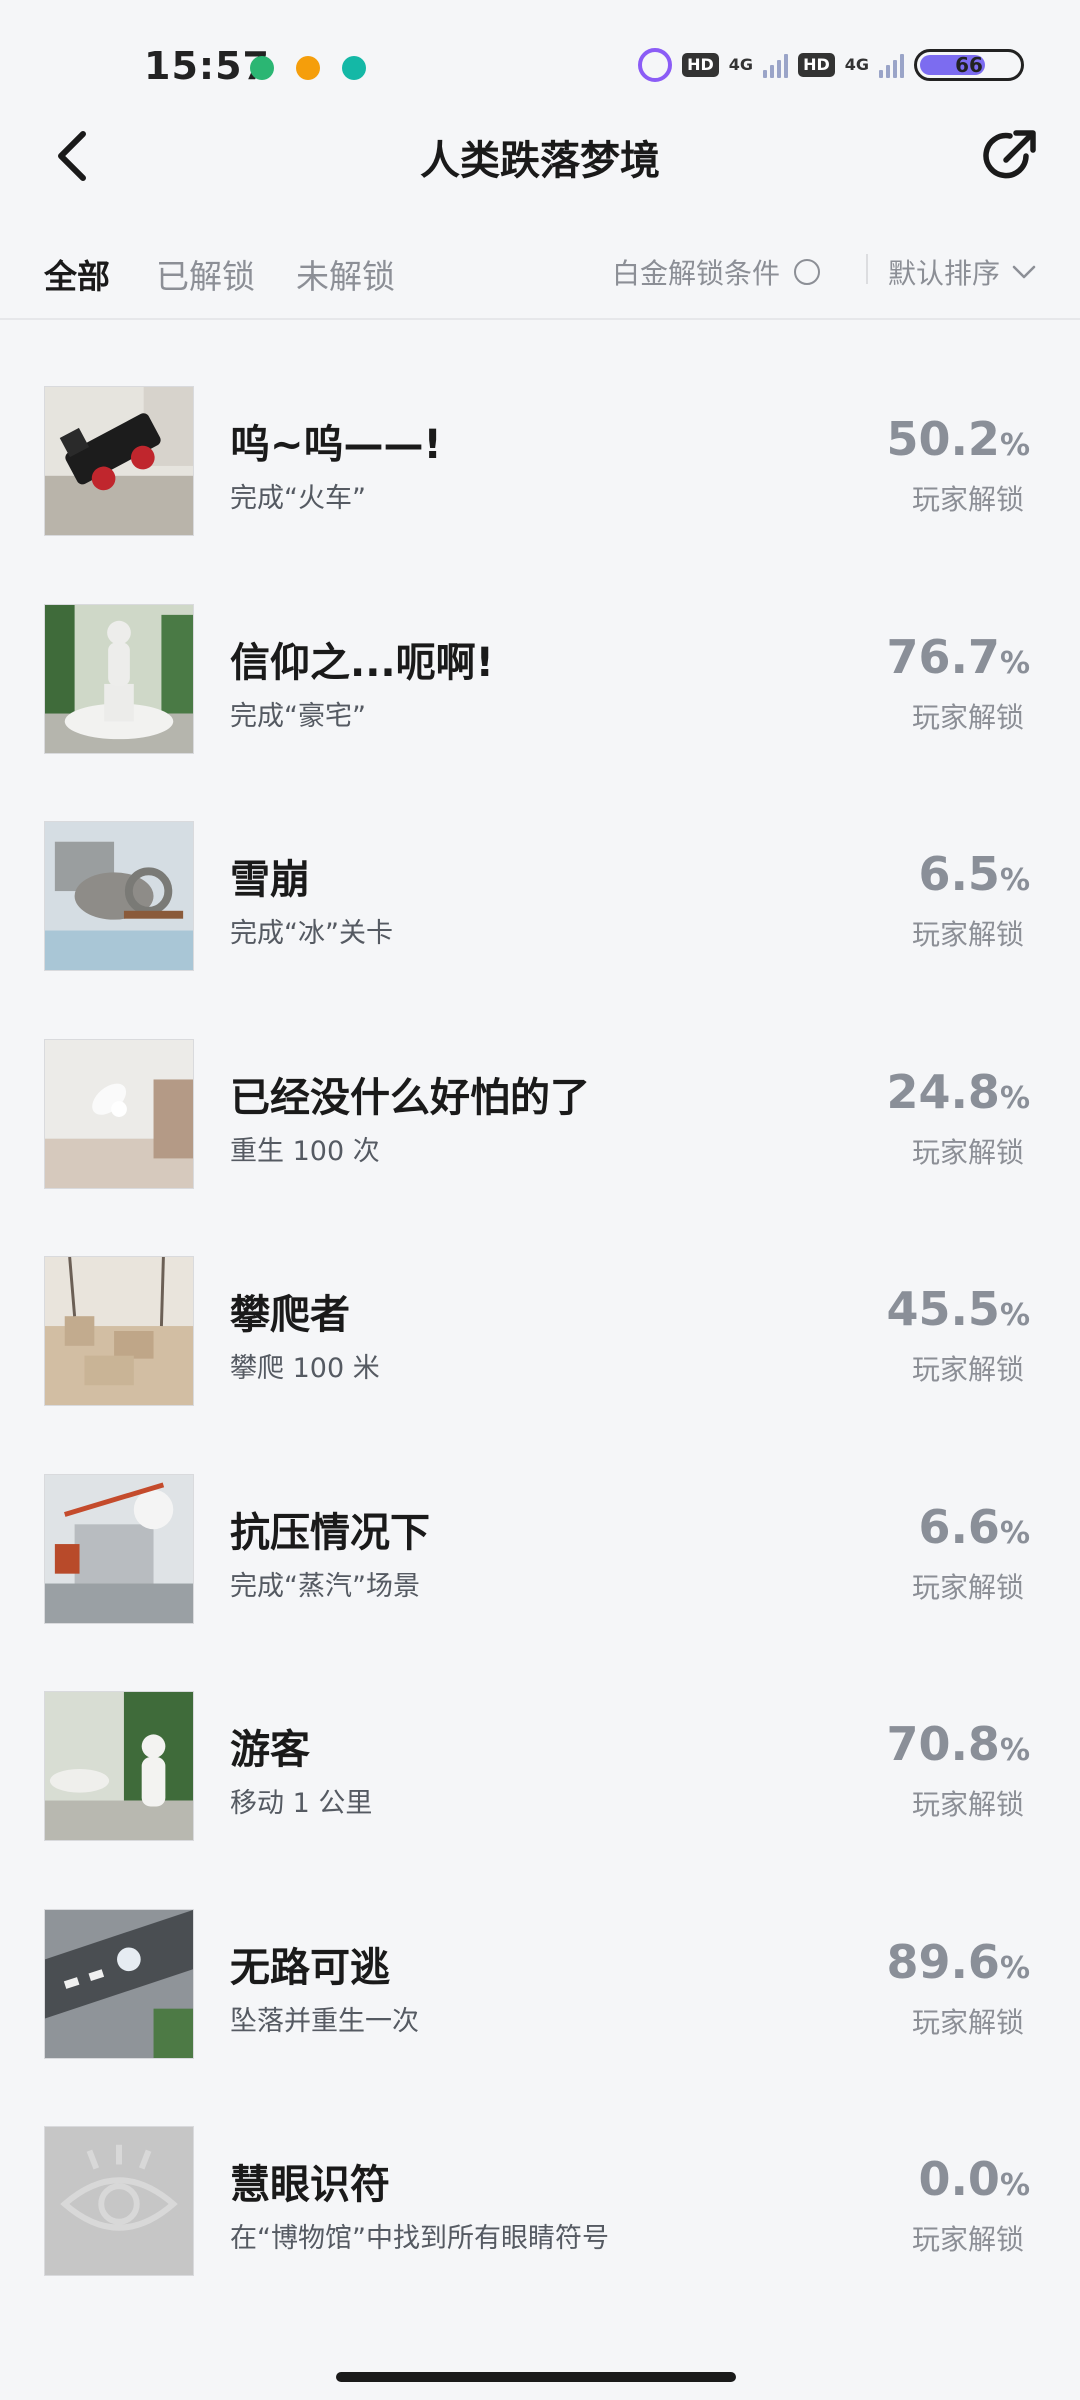 This screenshot has width=1080, height=2400. I want to click on unlock-percentage: 89.6%, so click(958, 1962).